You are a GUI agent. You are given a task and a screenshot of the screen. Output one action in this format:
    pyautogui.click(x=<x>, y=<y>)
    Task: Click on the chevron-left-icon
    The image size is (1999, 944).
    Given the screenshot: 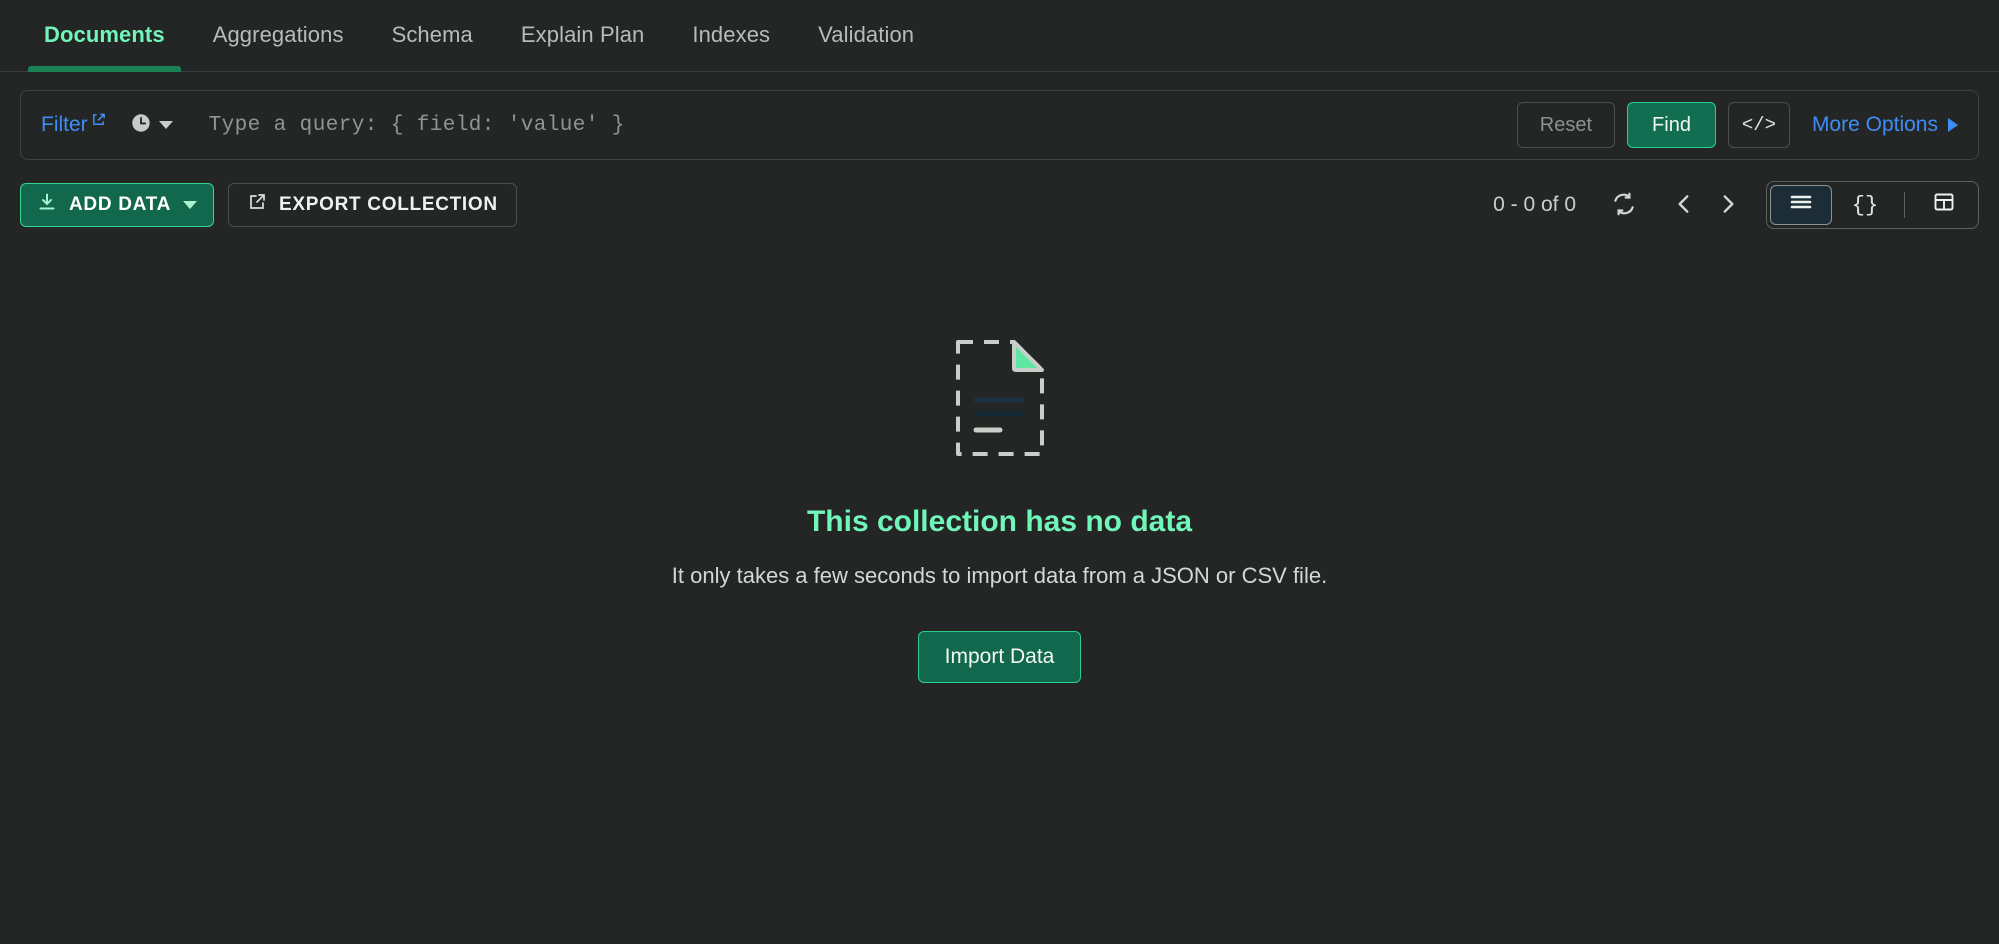 What is the action you would take?
    pyautogui.click(x=1684, y=205)
    